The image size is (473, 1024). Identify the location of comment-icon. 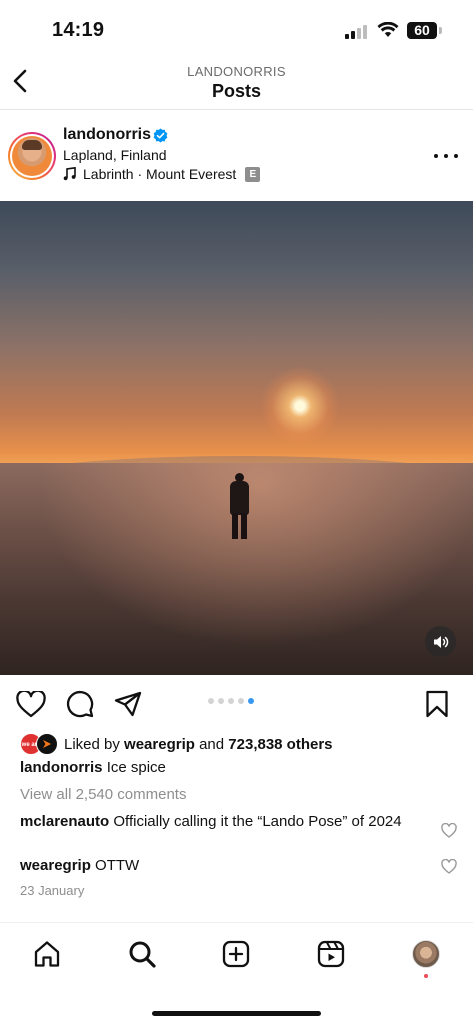
(80, 704).